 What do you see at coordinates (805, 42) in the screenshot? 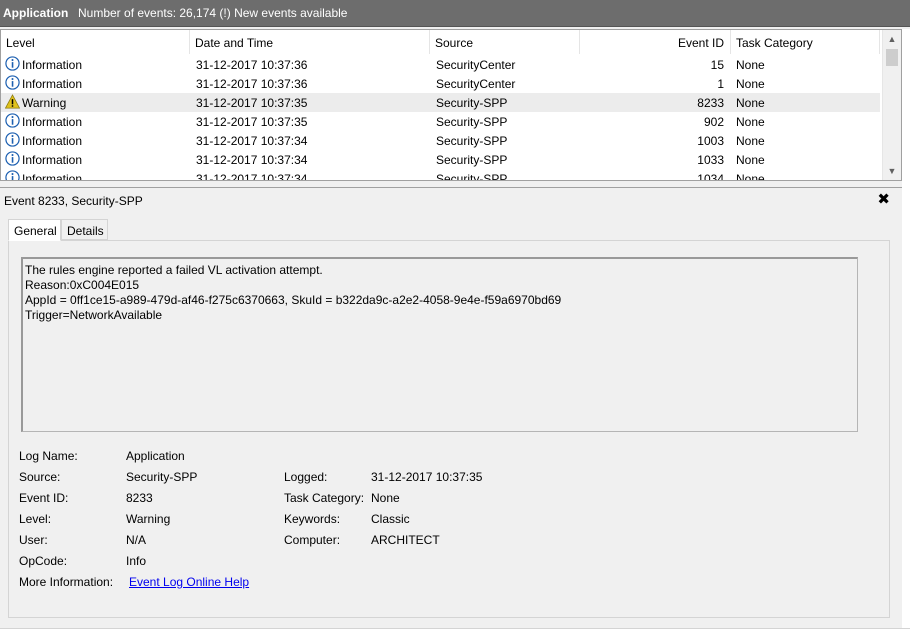
I see `column-header-task-category: Task Category` at bounding box center [805, 42].